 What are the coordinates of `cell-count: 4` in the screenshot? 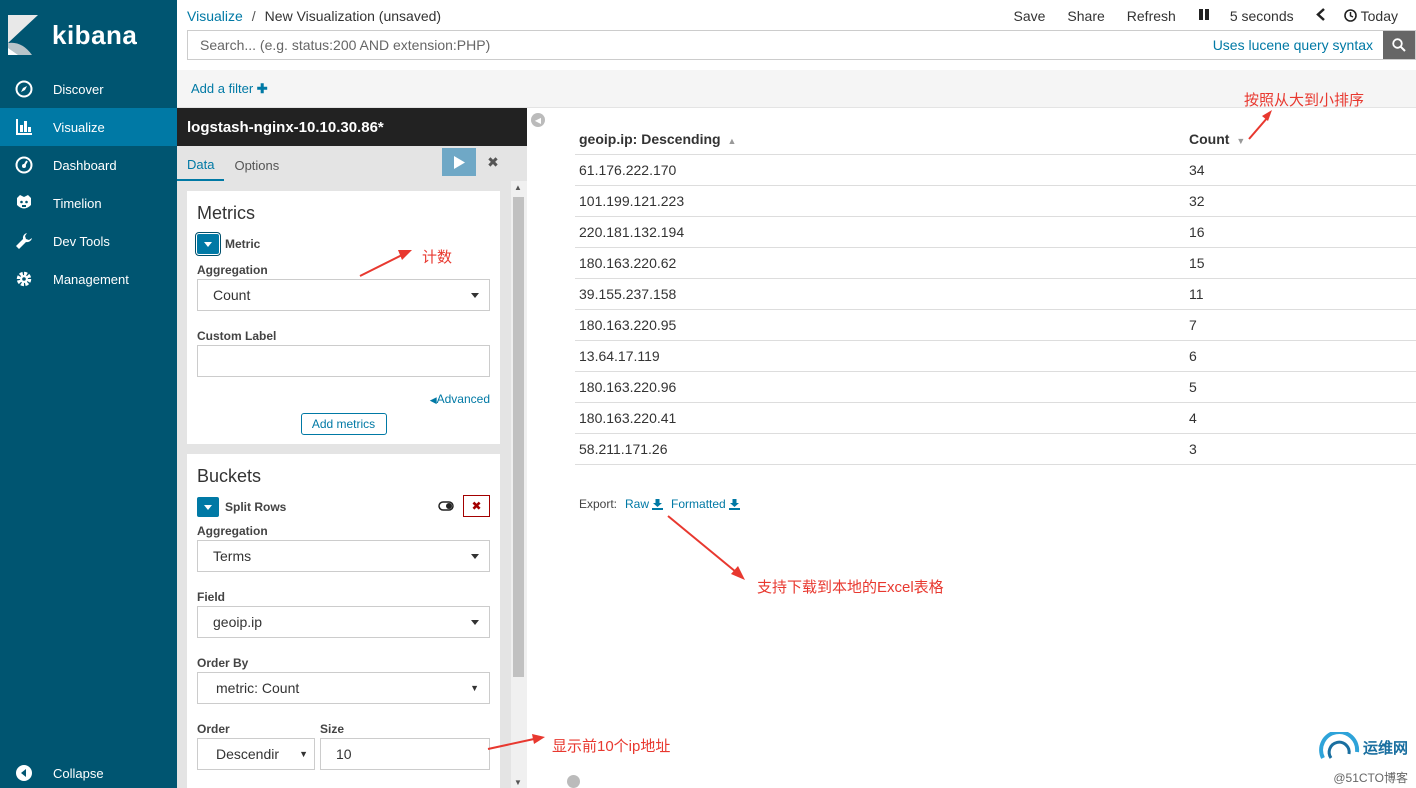 It's located at (1193, 418).